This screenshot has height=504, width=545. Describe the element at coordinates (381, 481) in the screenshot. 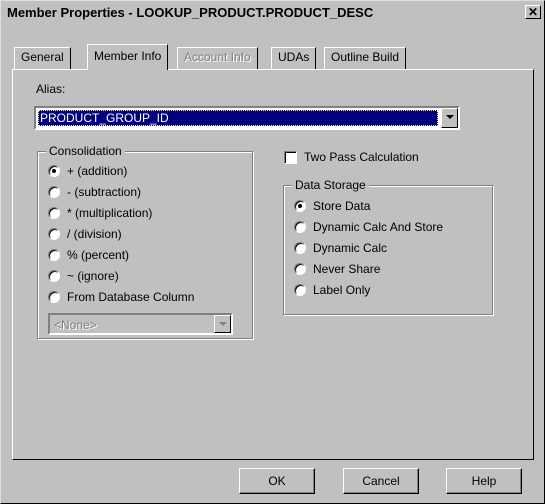

I see `cancel-button: Cancel` at that location.